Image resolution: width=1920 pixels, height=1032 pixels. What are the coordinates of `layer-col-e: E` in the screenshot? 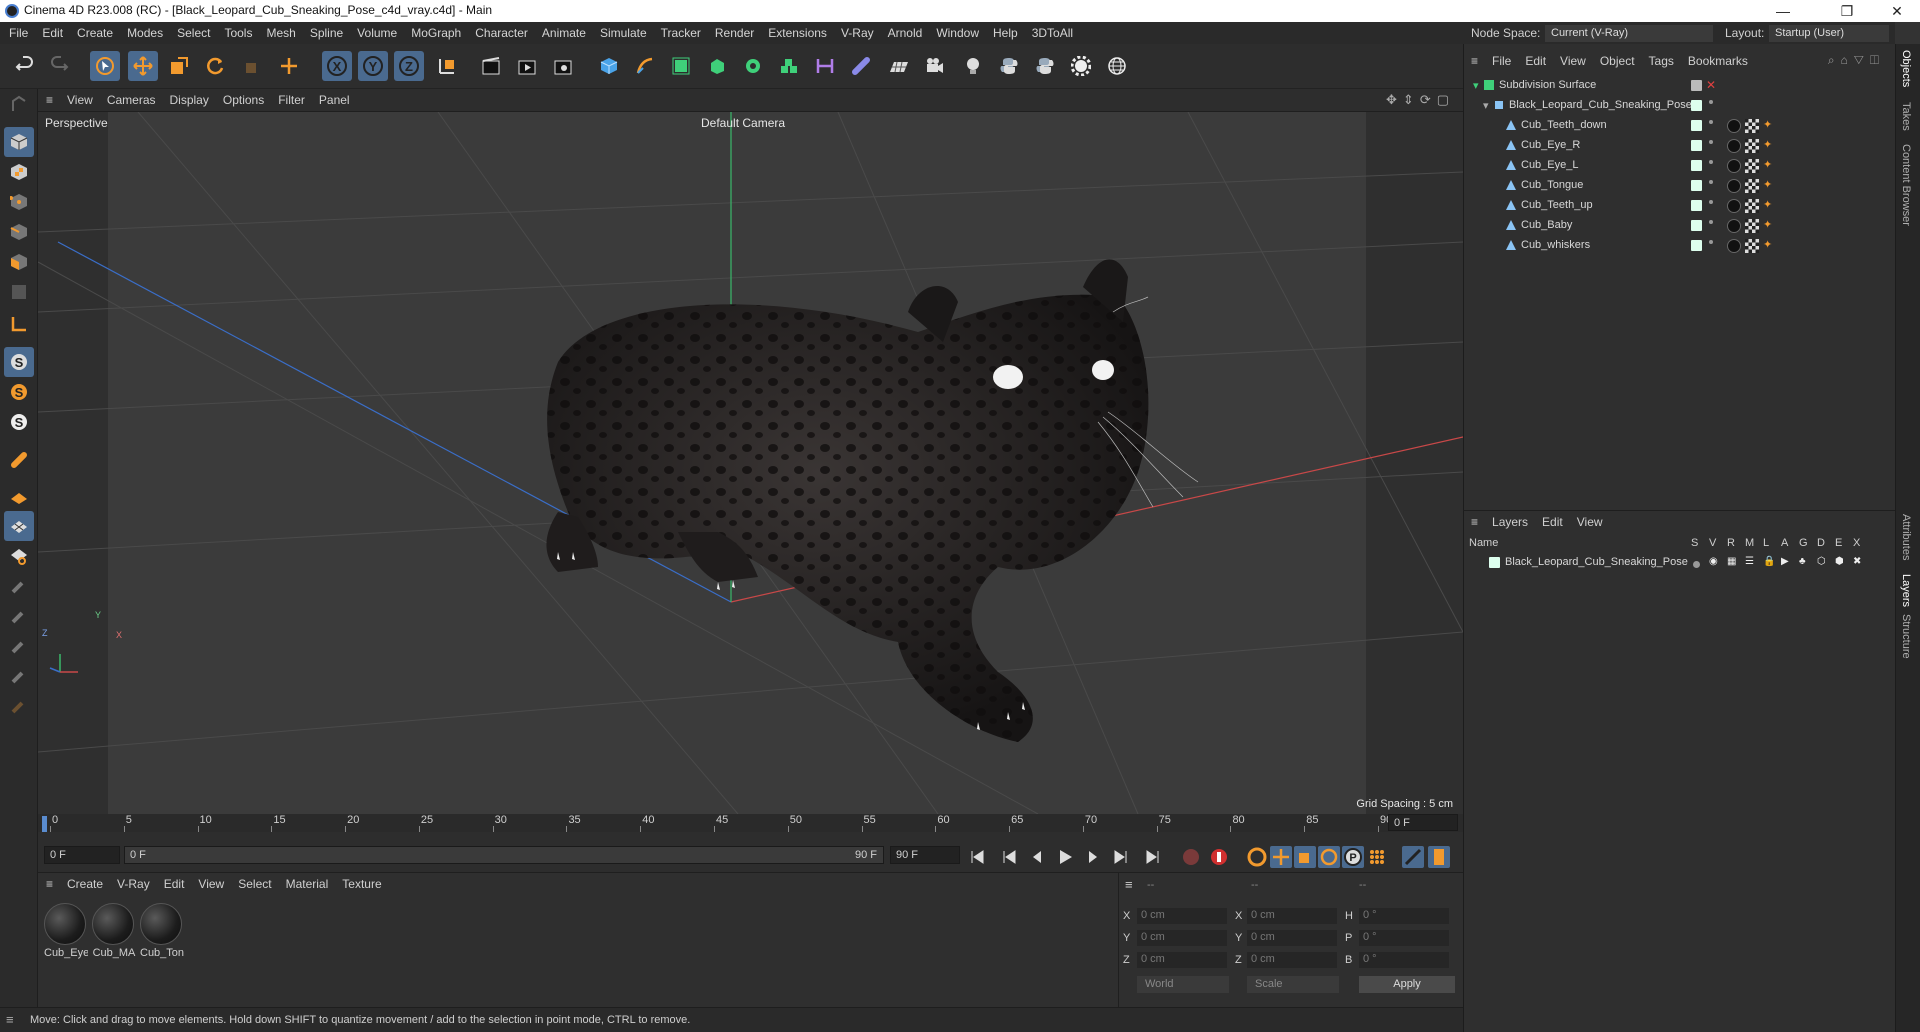 It's located at (1838, 543).